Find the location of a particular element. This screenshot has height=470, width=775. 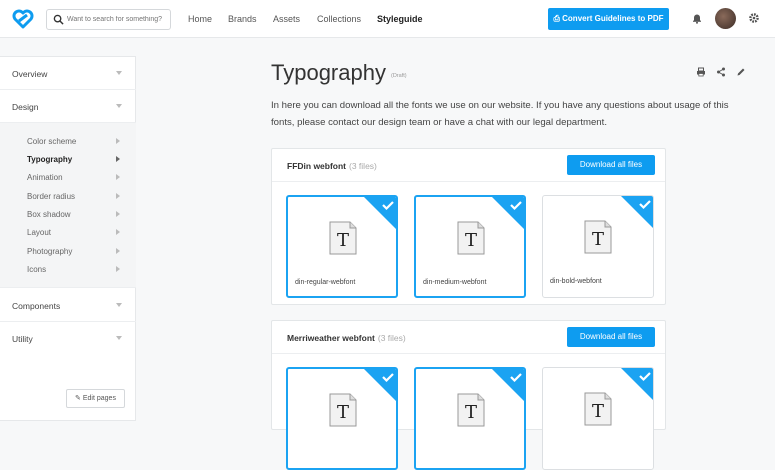

search-input is located at coordinates (117, 19).